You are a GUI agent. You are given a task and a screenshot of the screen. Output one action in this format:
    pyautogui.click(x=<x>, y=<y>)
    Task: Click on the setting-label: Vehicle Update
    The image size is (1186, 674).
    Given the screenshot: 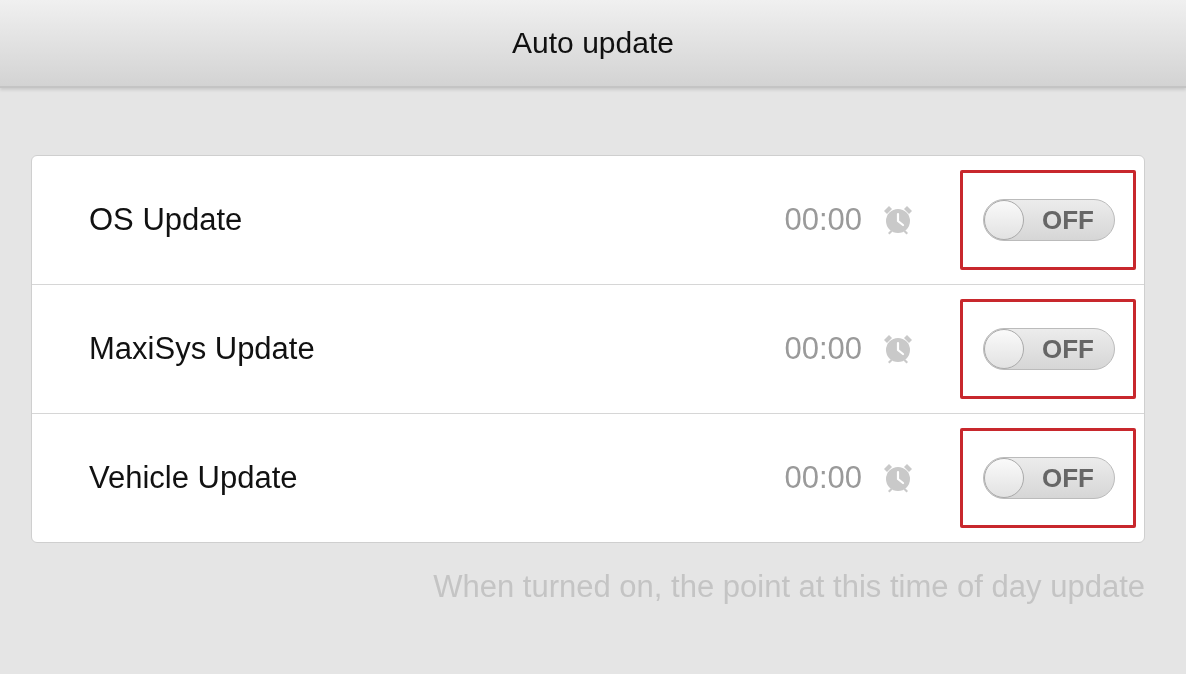 What is the action you would take?
    pyautogui.click(x=194, y=478)
    